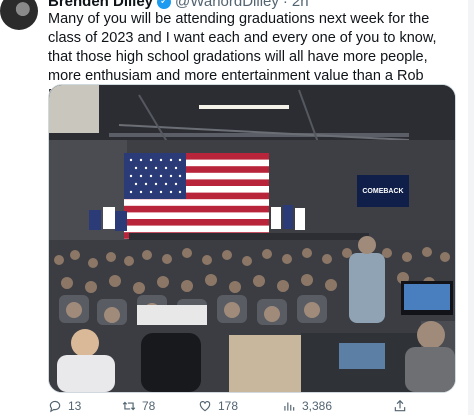 The image size is (474, 417). Describe the element at coordinates (55, 406) in the screenshot. I see `reply-icon` at that location.